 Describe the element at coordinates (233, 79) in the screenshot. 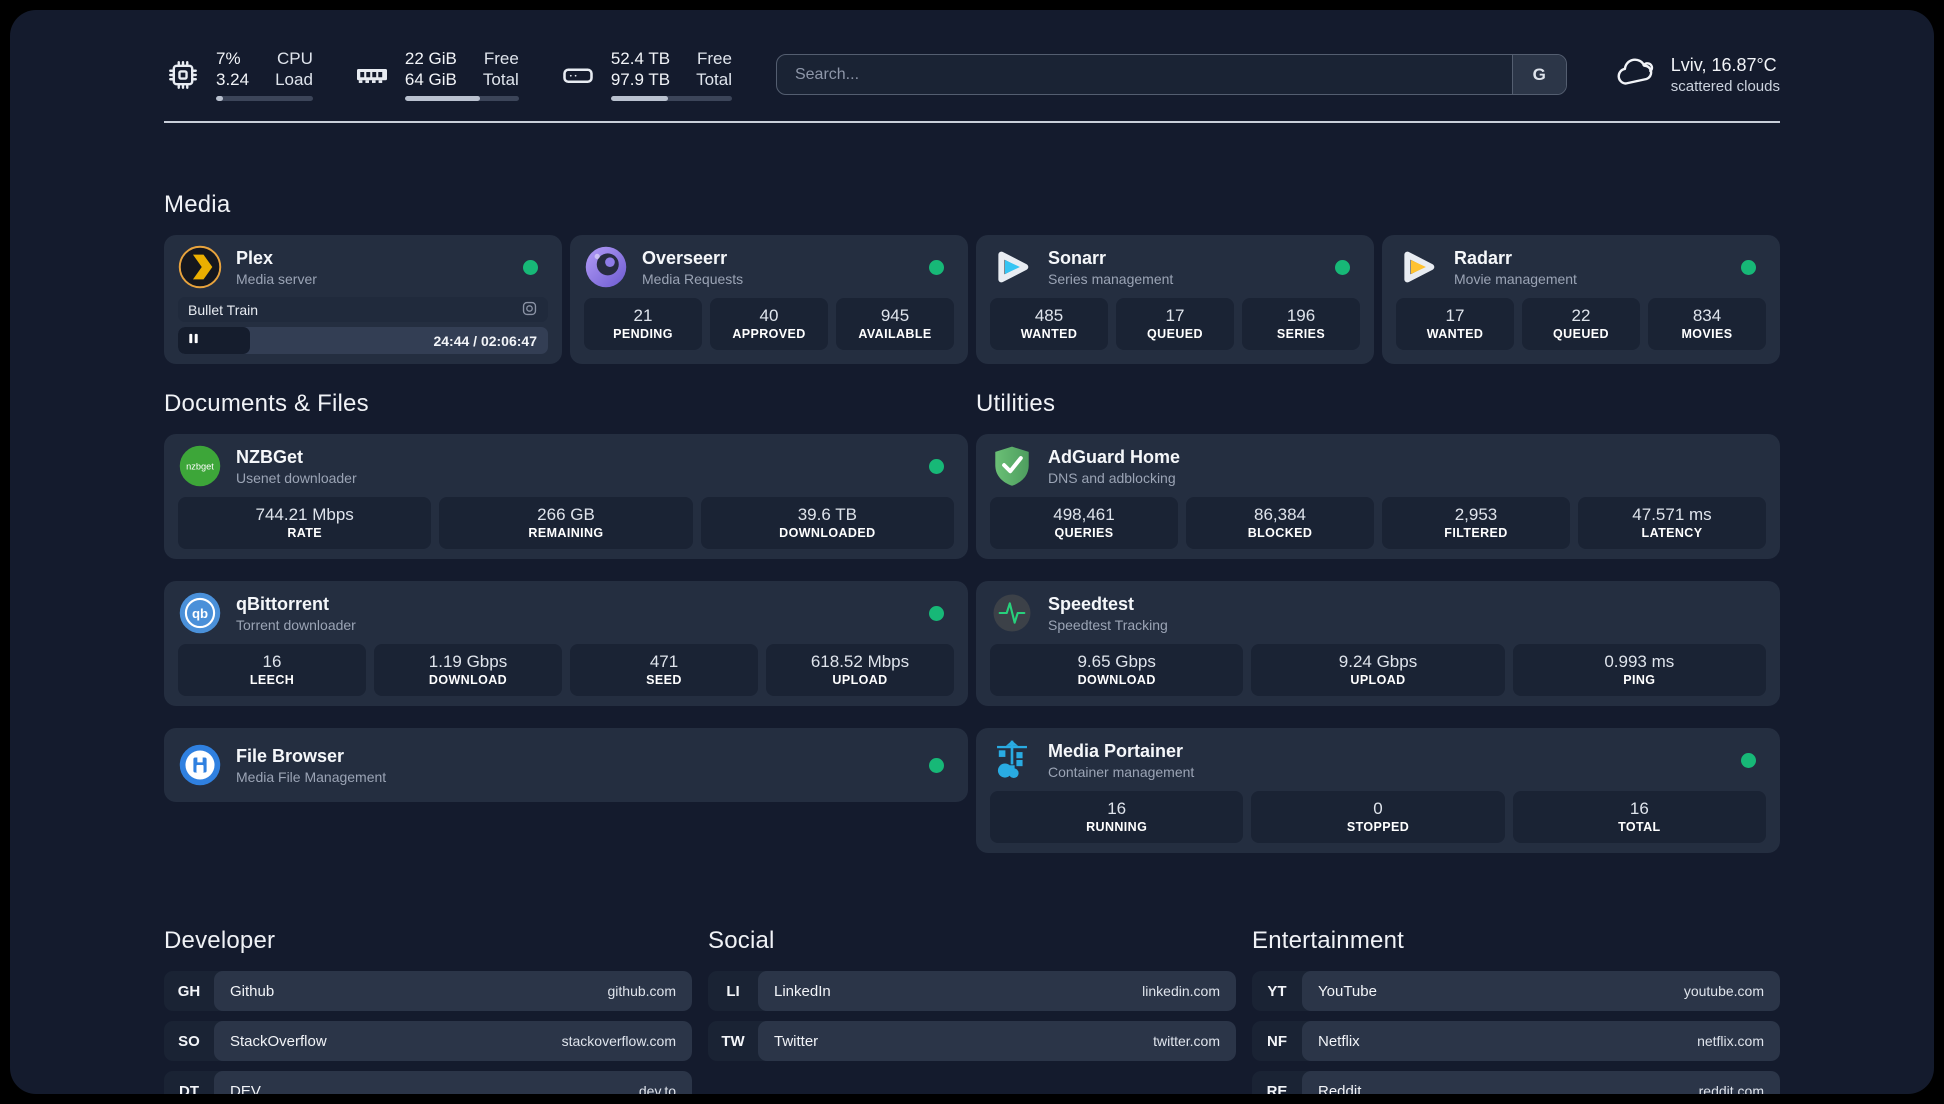

I see `cpu-load-value: 3.24` at that location.